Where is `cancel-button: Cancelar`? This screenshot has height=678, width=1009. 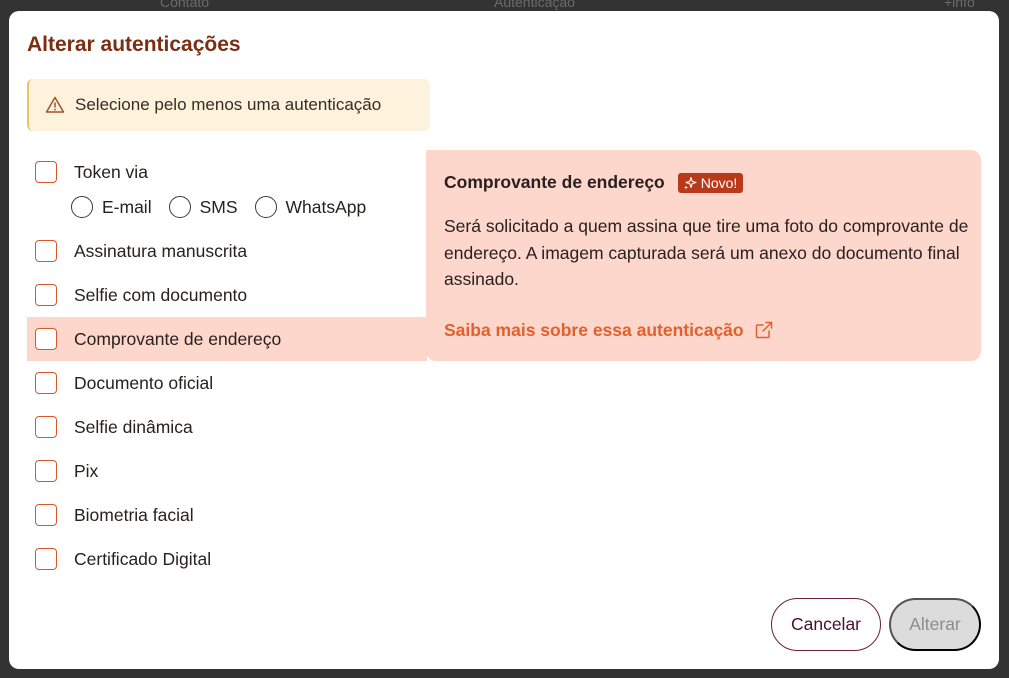 cancel-button: Cancelar is located at coordinates (826, 624).